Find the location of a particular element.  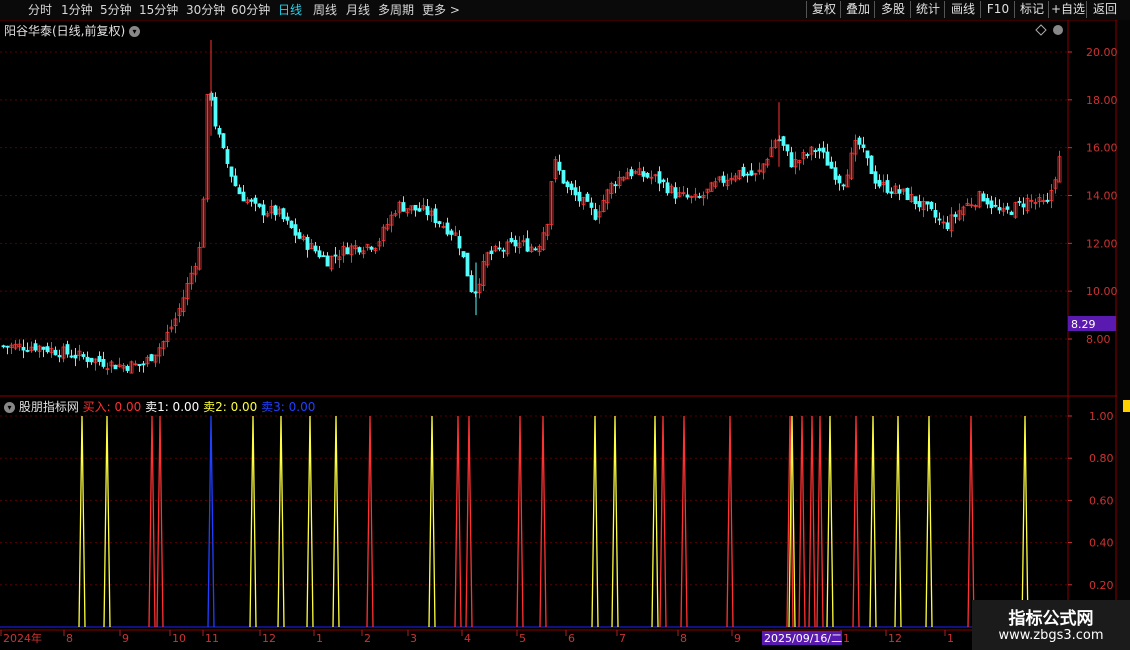

indicator-value-3: 卖3: 0.00 is located at coordinates (286, 407).